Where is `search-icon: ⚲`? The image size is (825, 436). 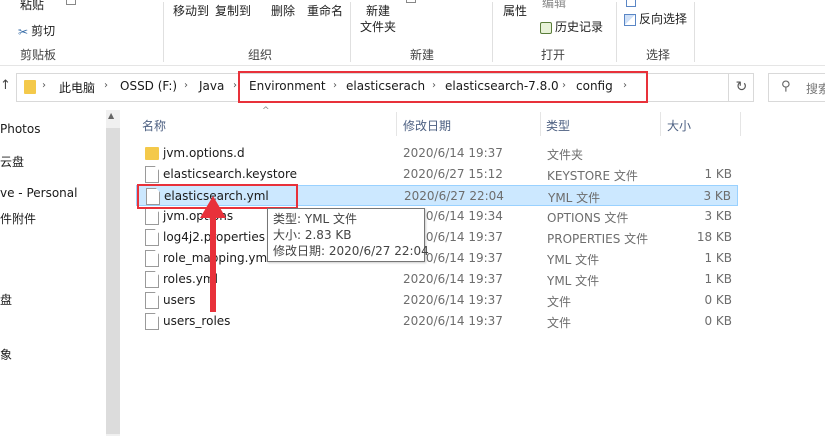
search-icon: ⚲ is located at coordinates (786, 86).